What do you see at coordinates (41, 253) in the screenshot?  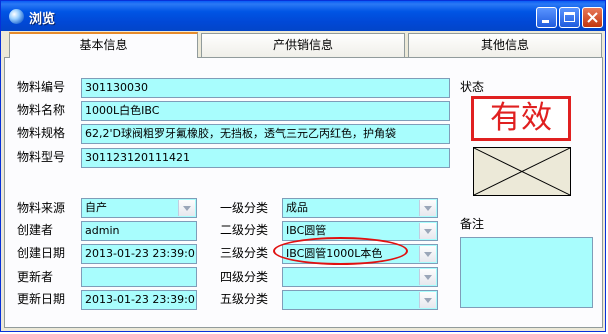 I see `create-date-label: 创建日期` at bounding box center [41, 253].